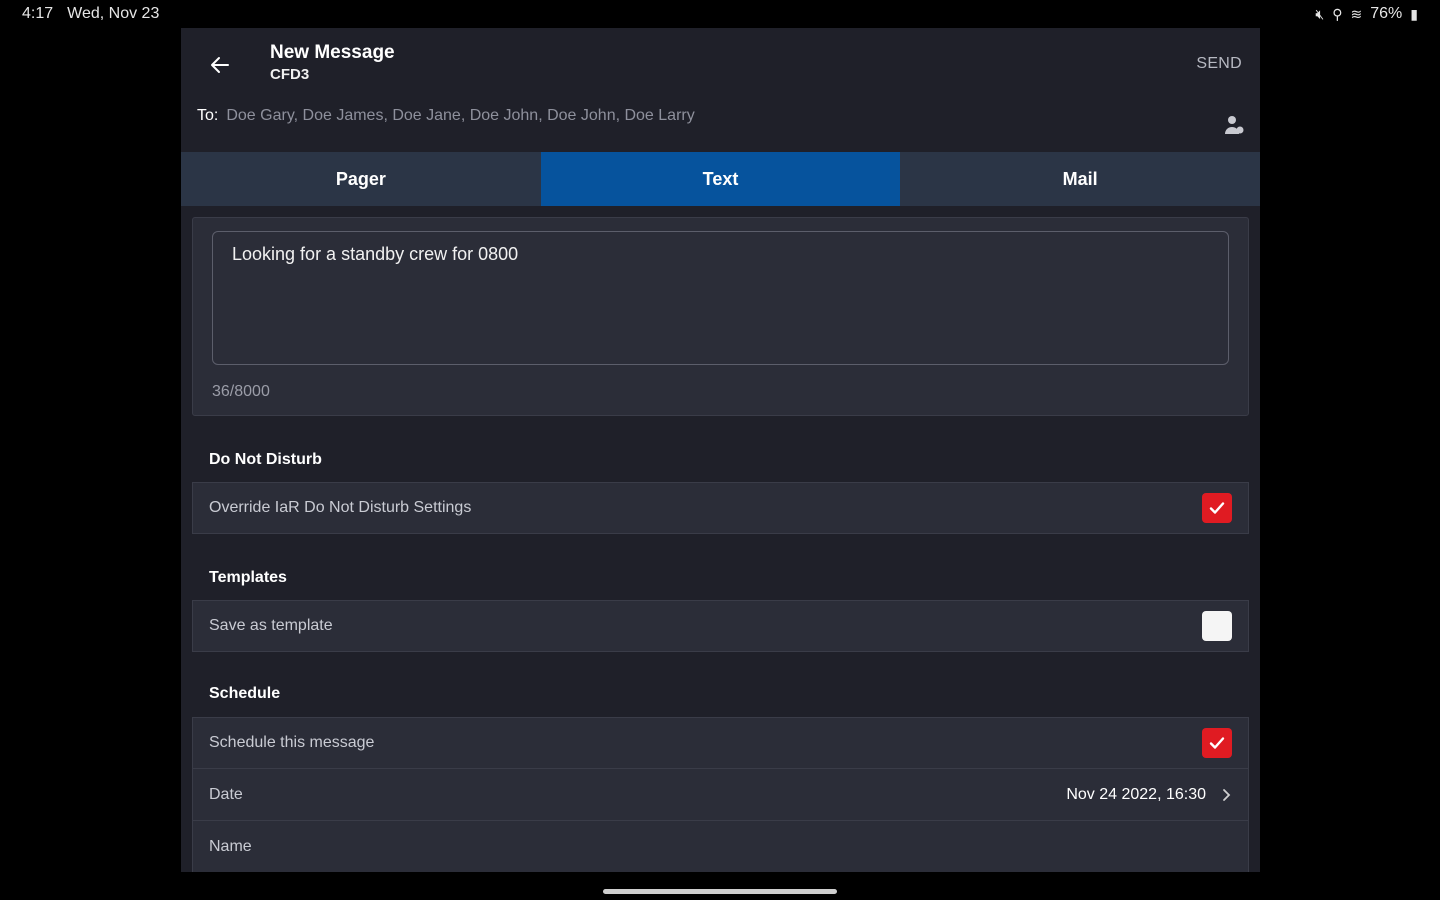  What do you see at coordinates (230, 846) in the screenshot?
I see `name-label: Name` at bounding box center [230, 846].